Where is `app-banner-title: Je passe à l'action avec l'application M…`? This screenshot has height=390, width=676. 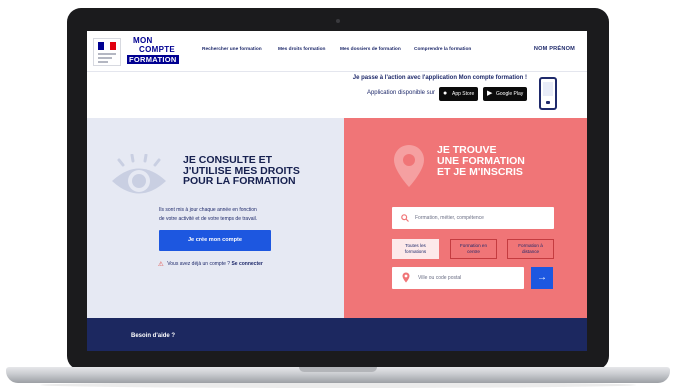
app-banner-title: Je passe à l'action avec l'application M… is located at coordinates (439, 78).